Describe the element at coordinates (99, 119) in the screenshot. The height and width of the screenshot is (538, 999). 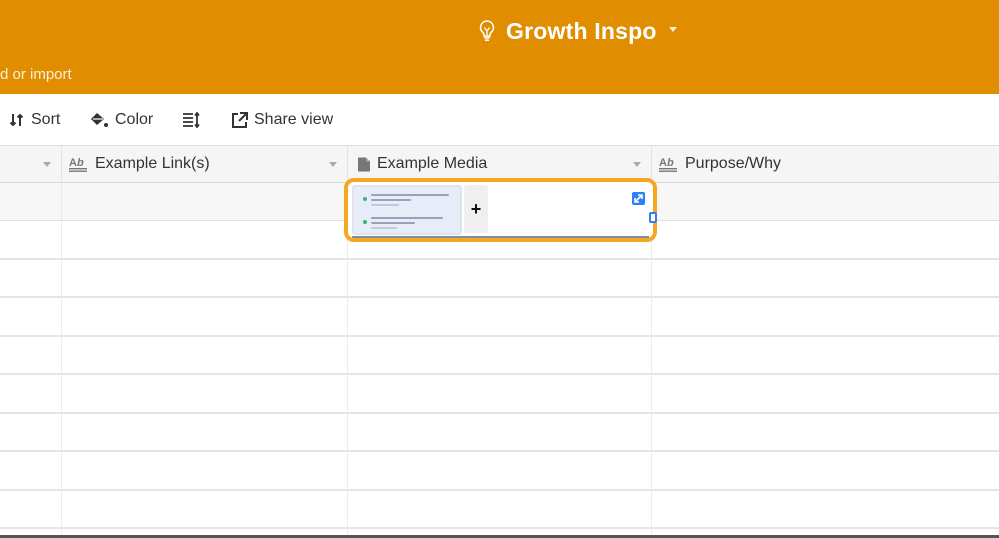
I see `paint-bucket-icon` at that location.